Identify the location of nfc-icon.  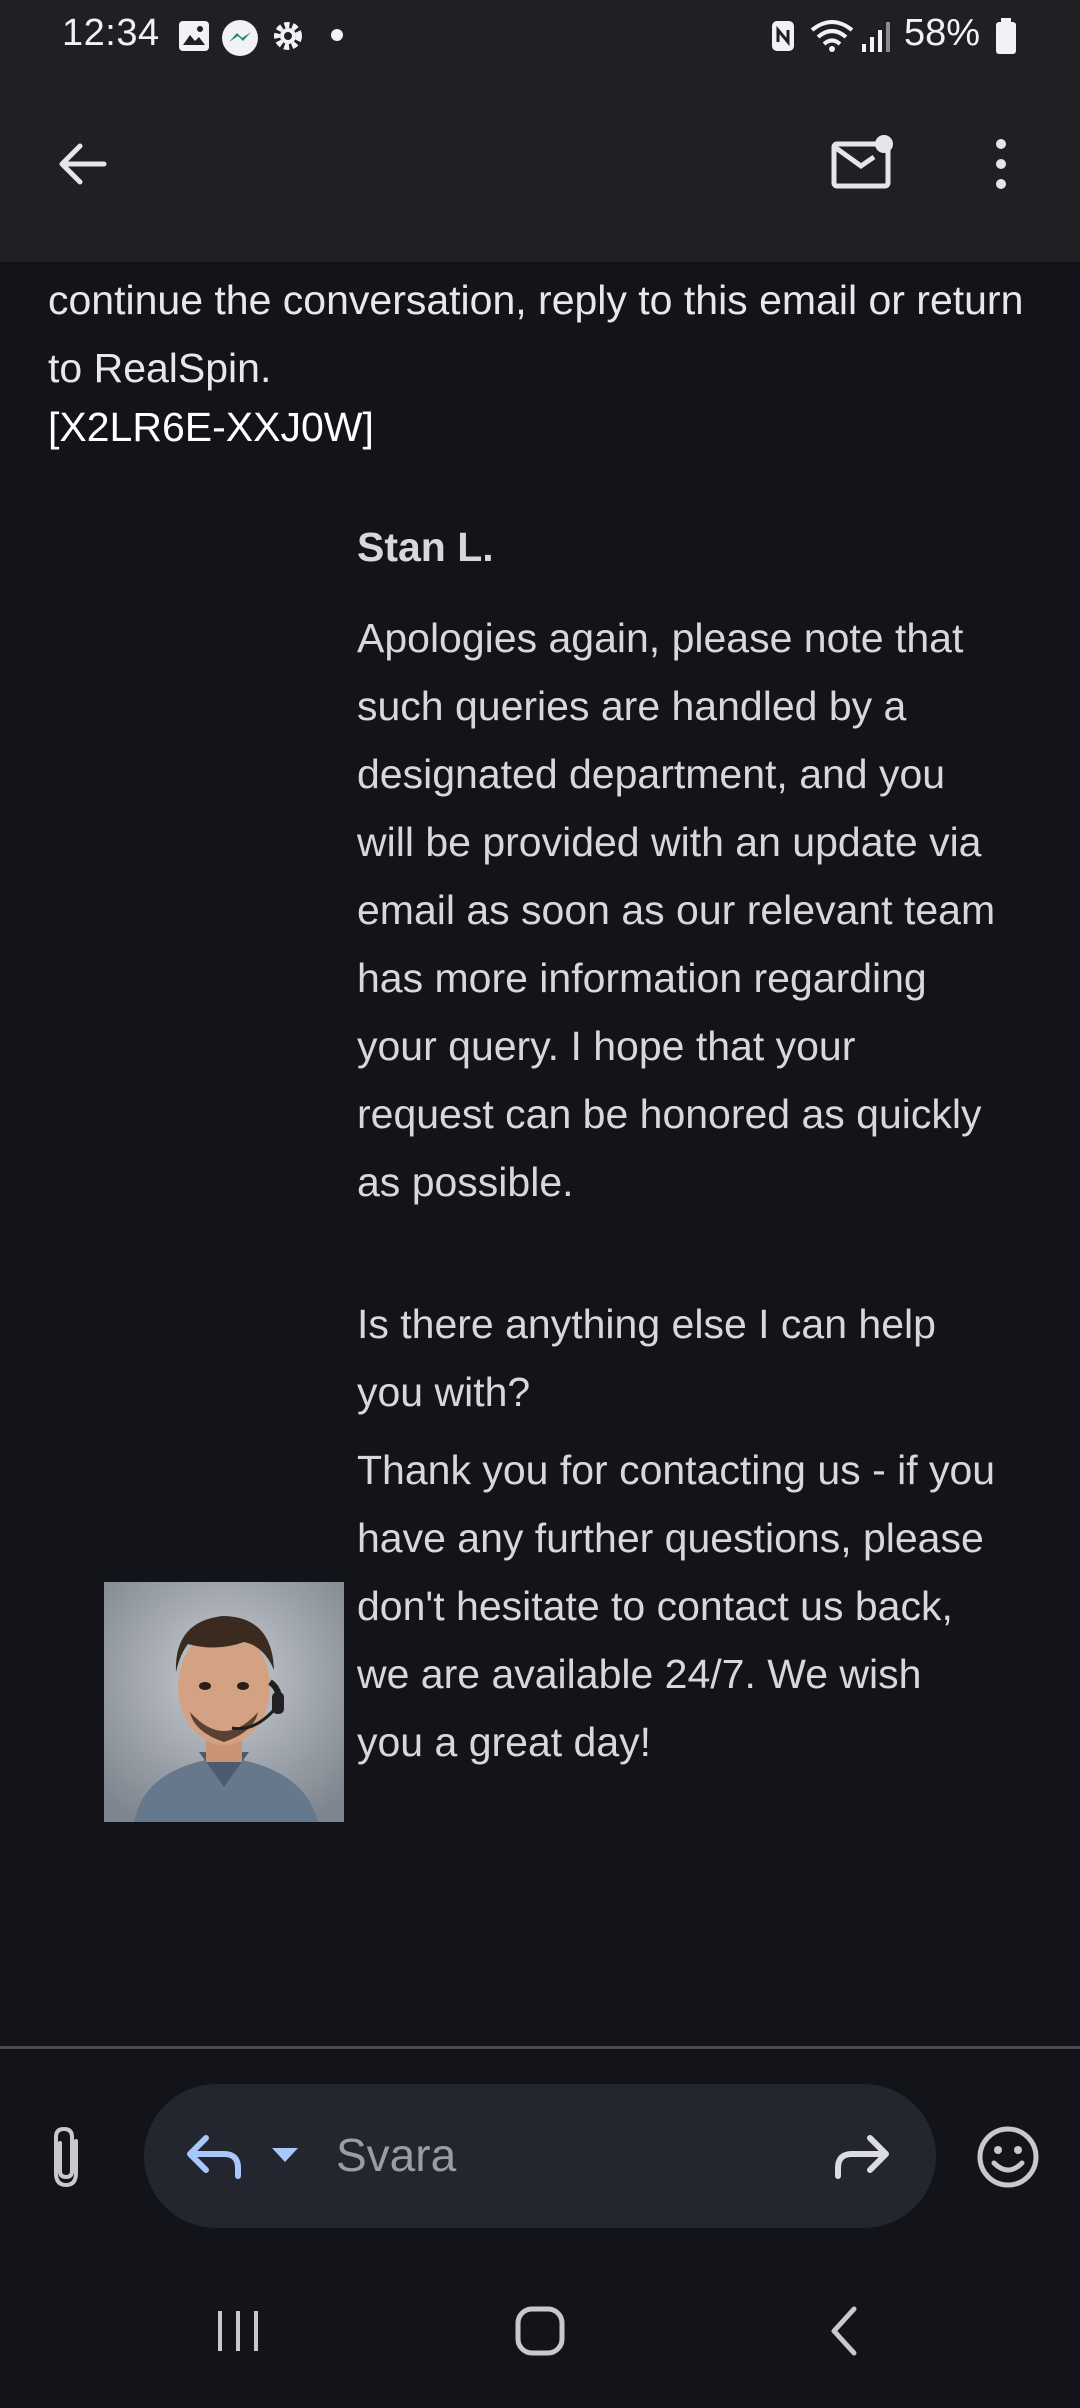
(783, 36).